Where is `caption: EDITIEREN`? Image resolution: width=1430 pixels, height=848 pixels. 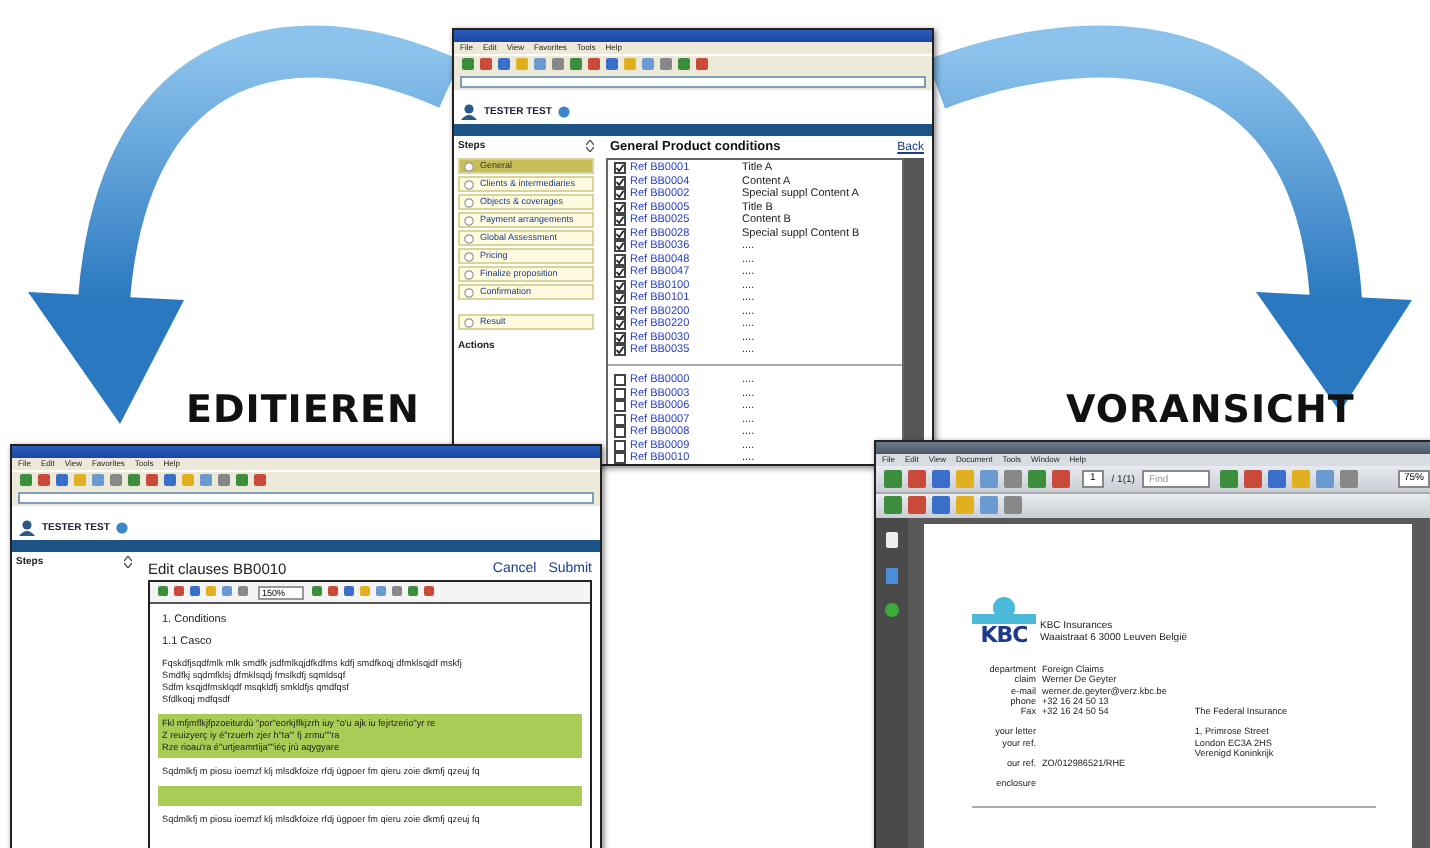
caption: EDITIEREN is located at coordinates (303, 410).